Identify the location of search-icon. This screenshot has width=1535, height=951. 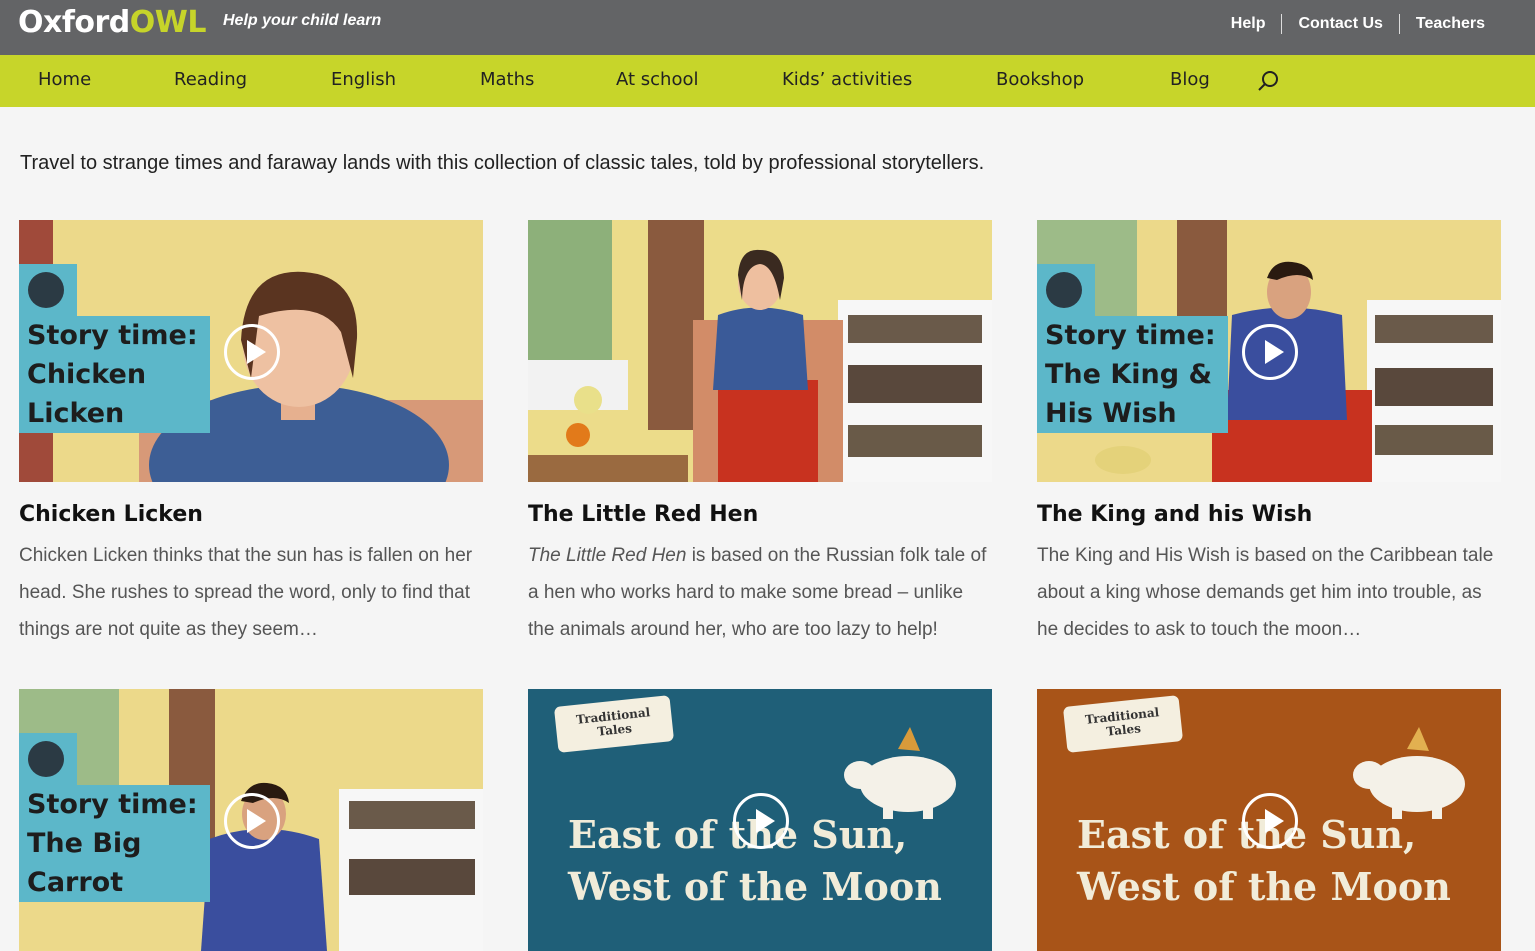
(1268, 81).